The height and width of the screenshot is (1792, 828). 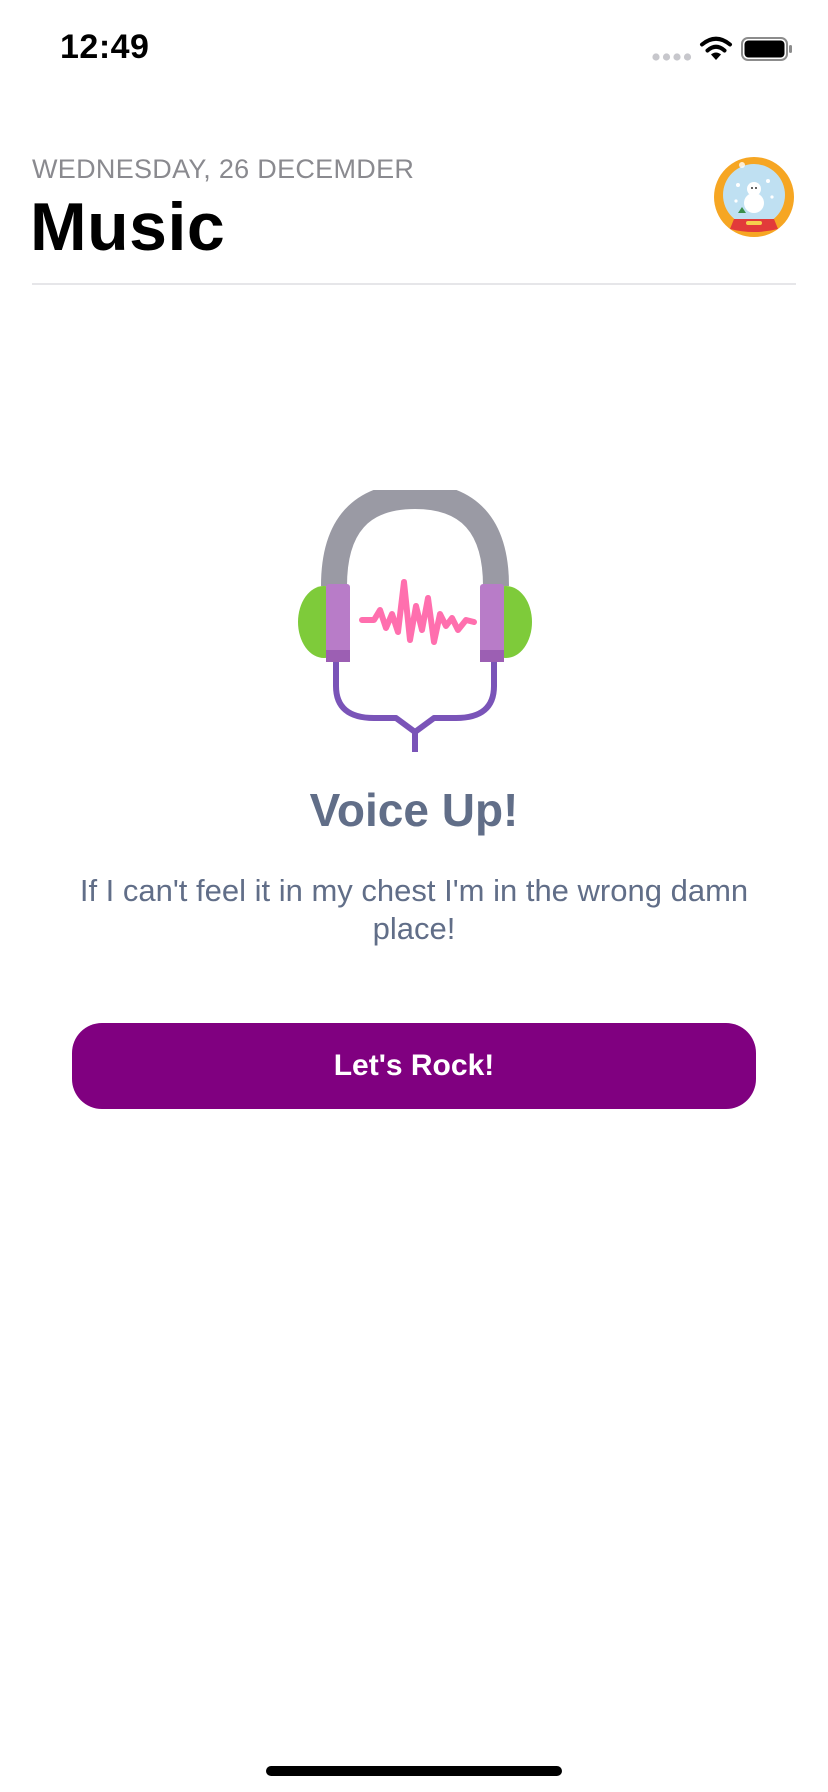 What do you see at coordinates (766, 49) in the screenshot?
I see `battery-icon` at bounding box center [766, 49].